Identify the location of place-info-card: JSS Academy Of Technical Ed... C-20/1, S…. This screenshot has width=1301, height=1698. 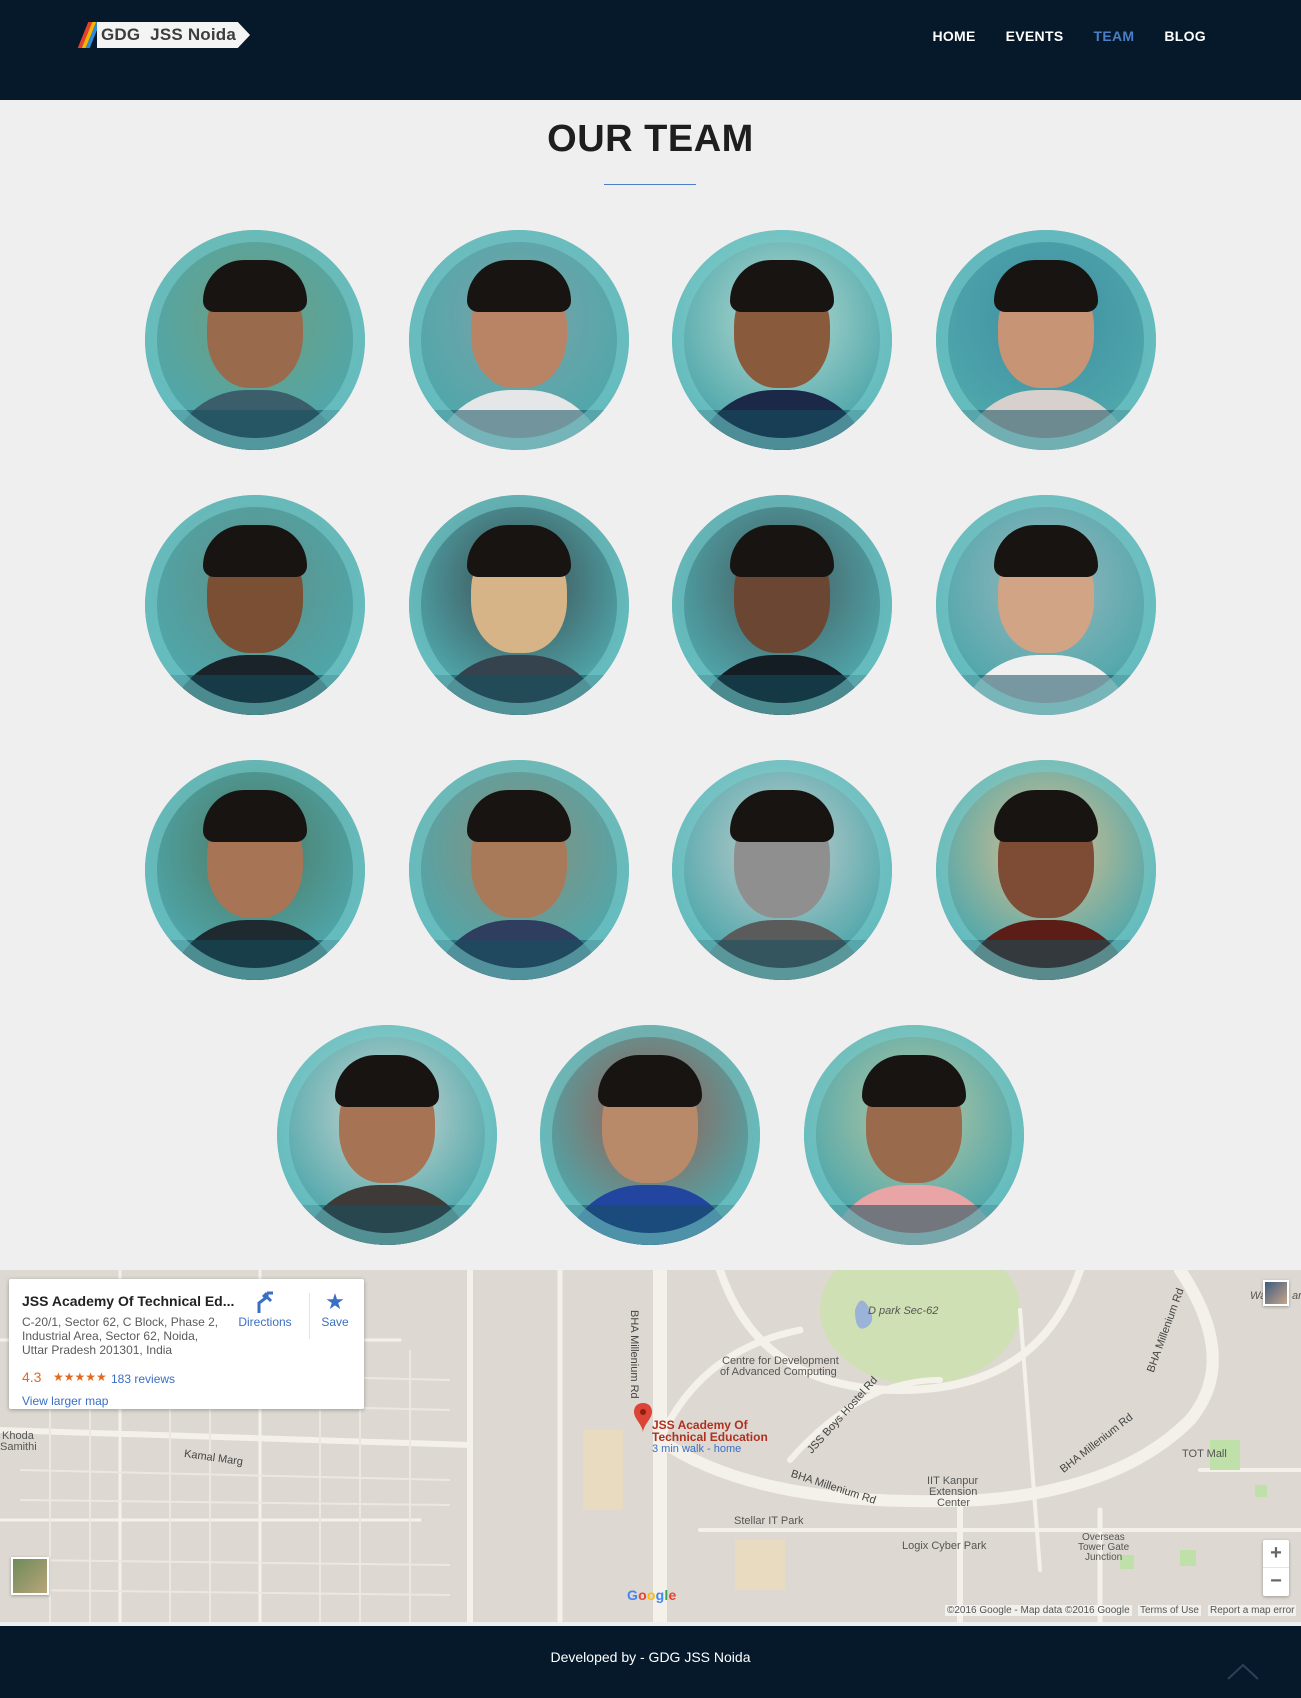
(186, 1344).